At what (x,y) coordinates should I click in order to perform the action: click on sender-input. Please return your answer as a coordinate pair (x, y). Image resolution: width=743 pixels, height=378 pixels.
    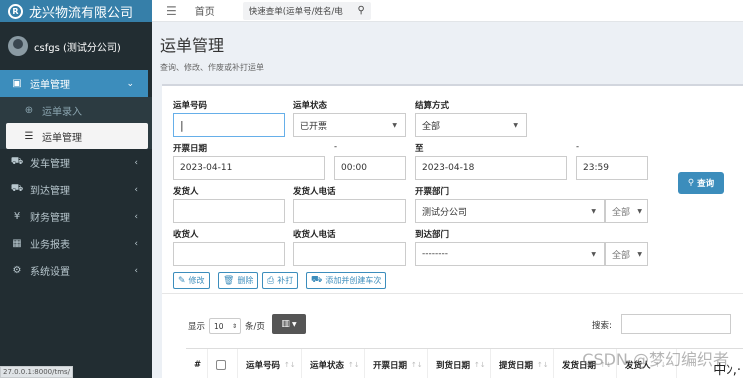
    Looking at the image, I should click on (229, 211).